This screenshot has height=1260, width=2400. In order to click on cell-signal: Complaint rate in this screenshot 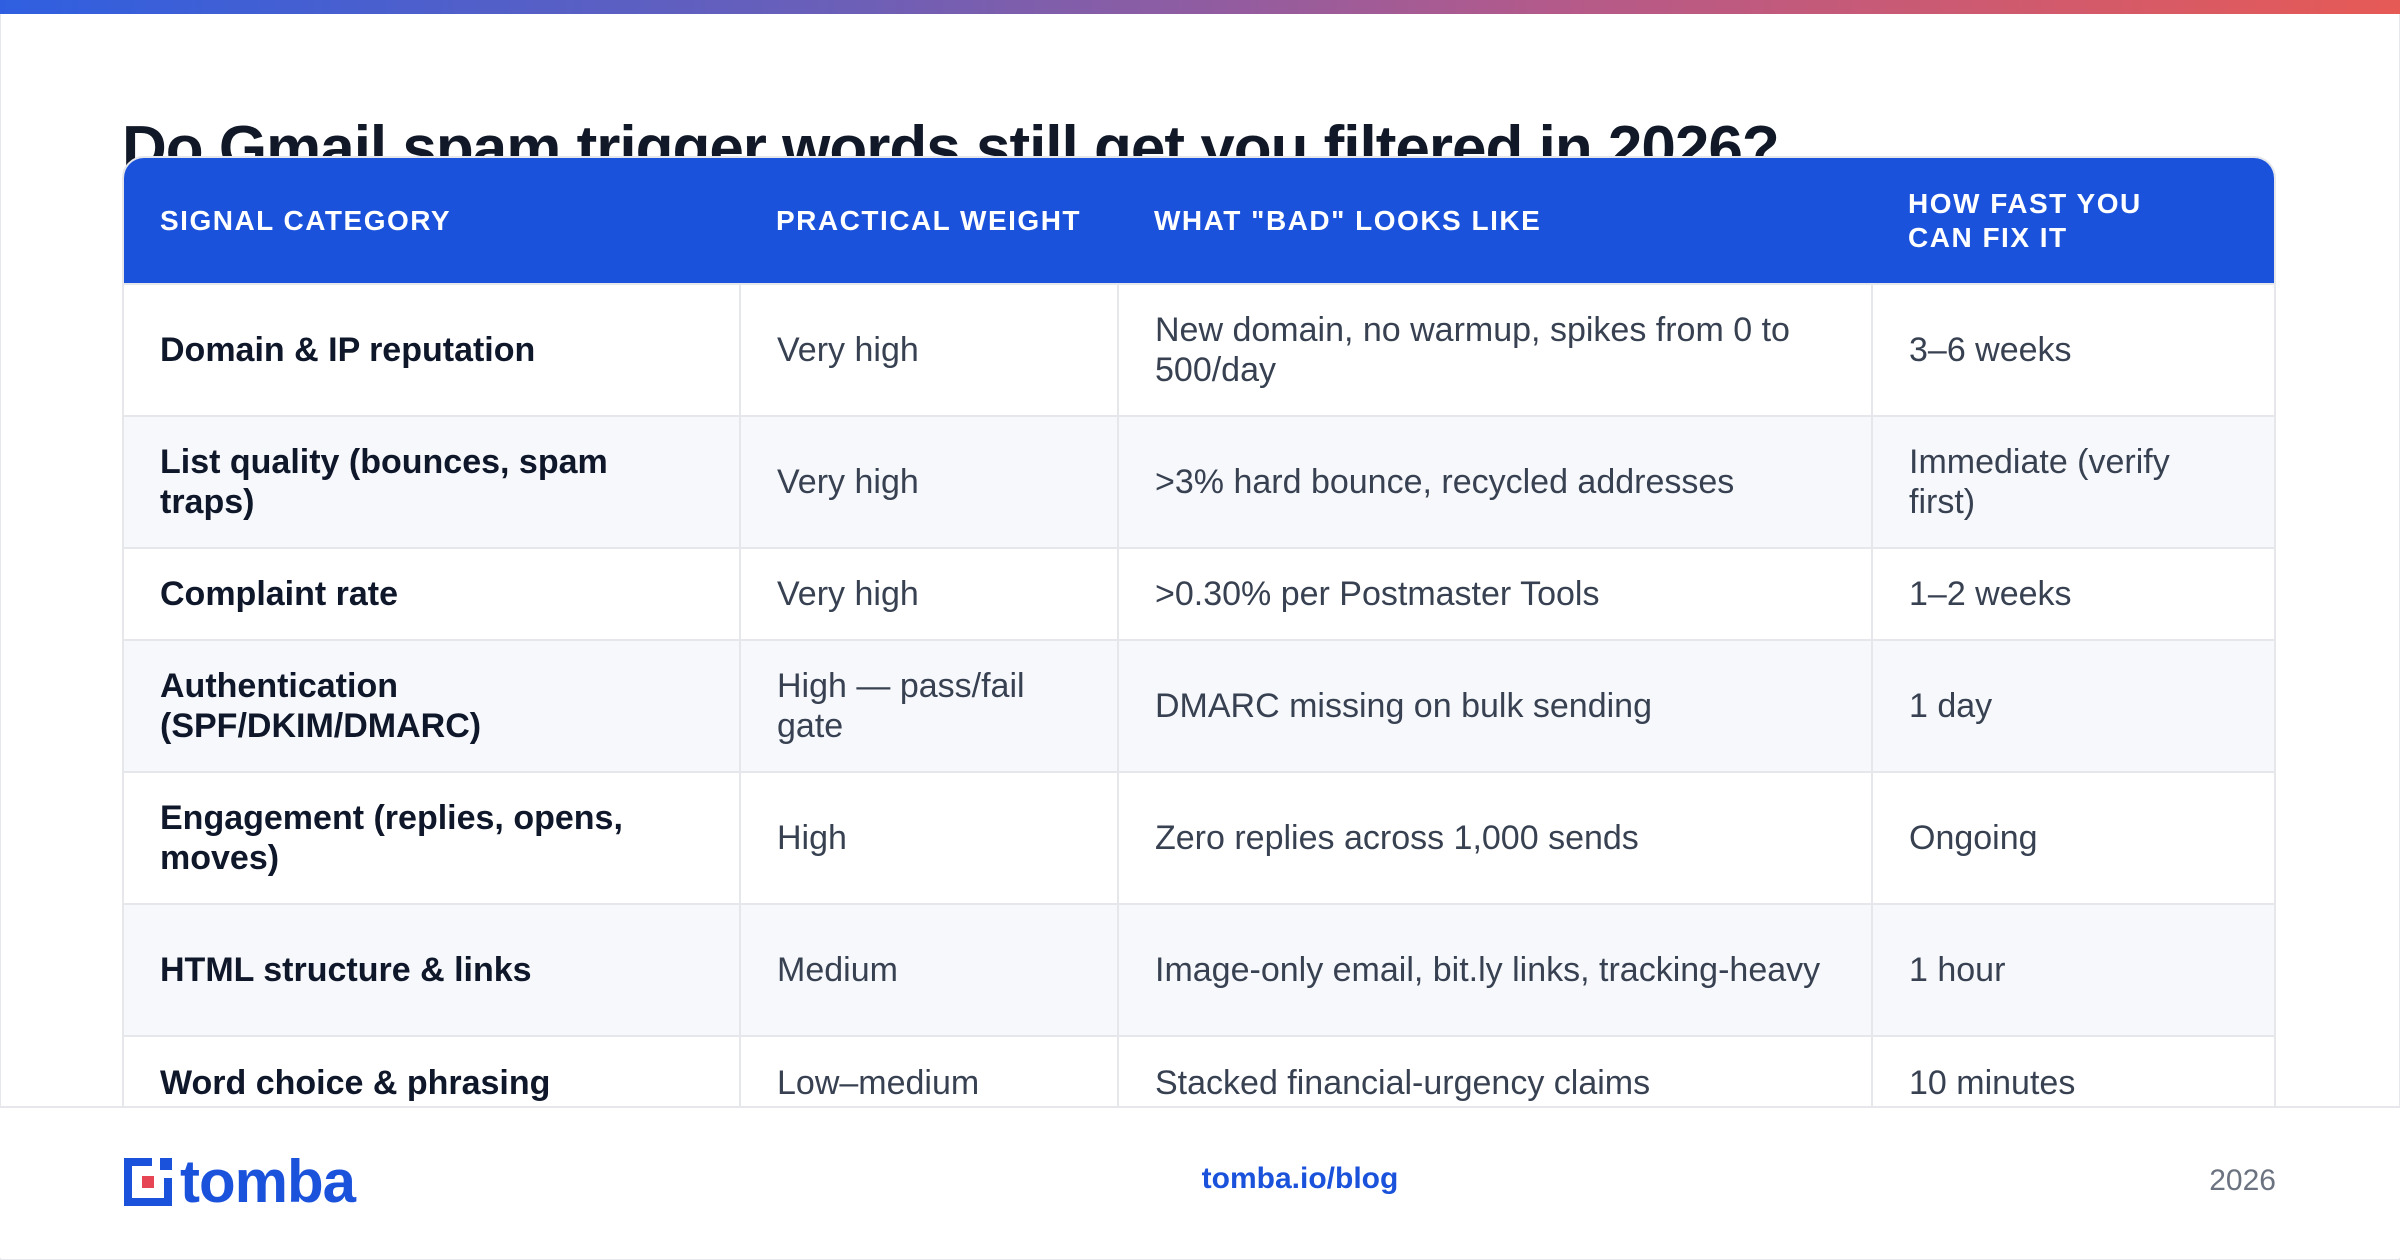, I will do `click(279, 594)`.